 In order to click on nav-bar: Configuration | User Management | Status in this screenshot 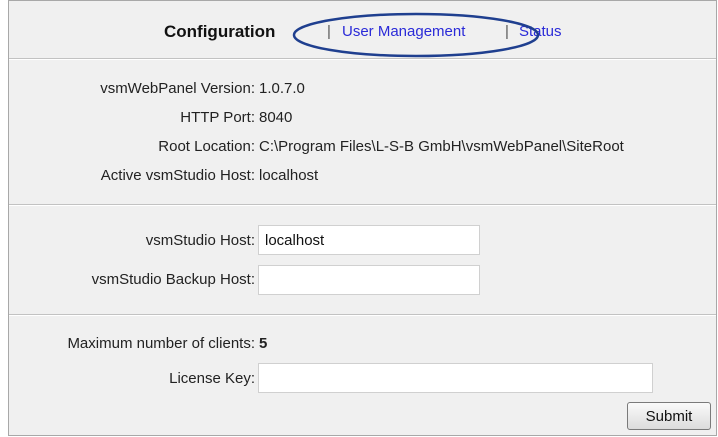, I will do `click(362, 29)`.